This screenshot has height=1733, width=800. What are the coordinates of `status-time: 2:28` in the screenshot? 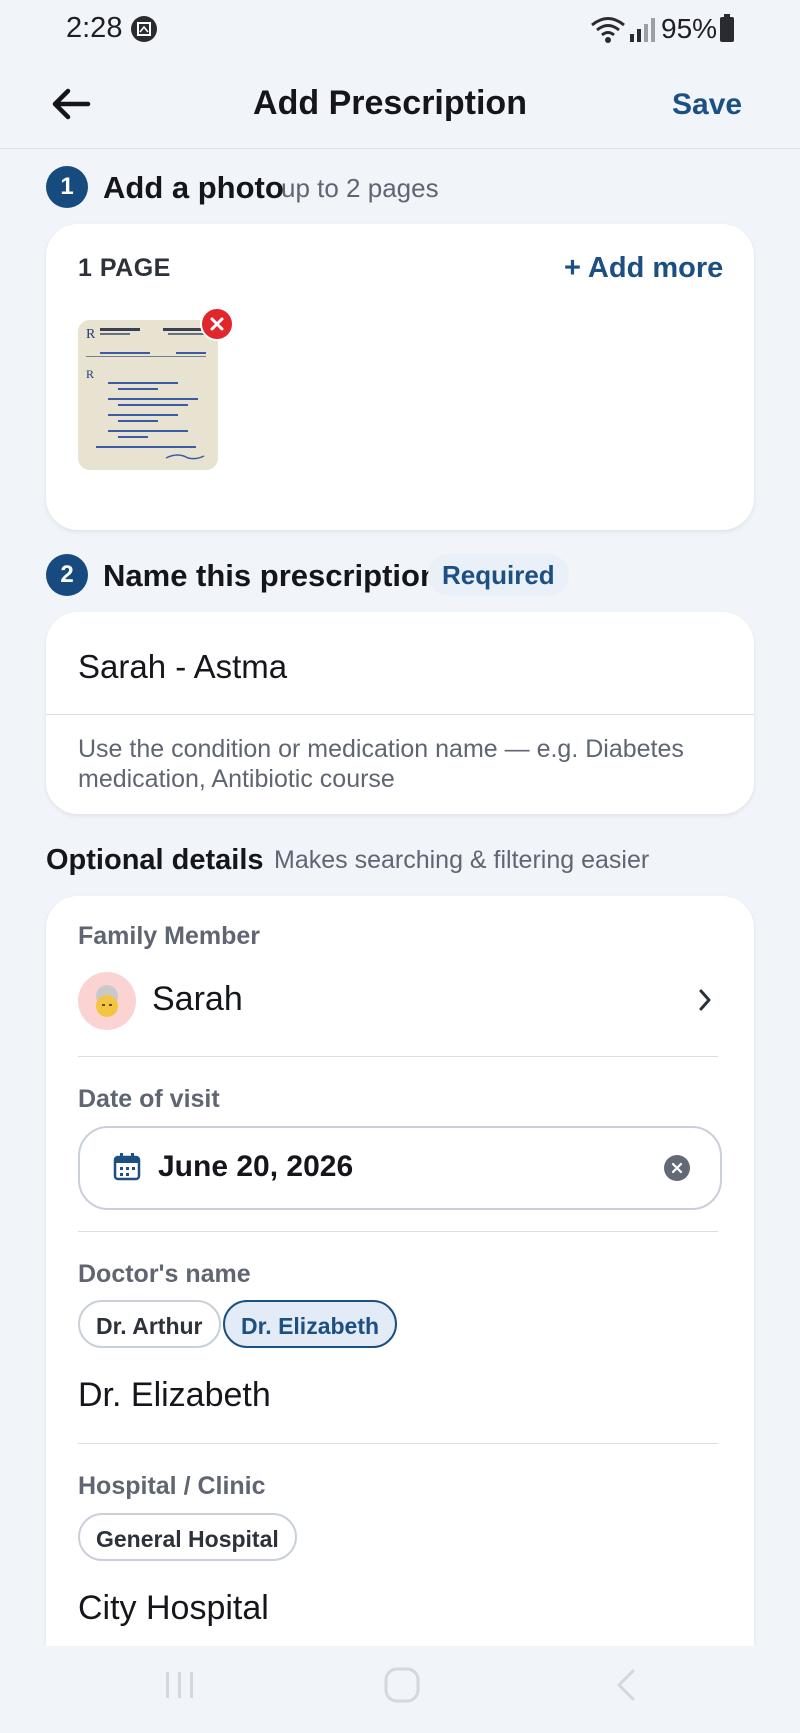 It's located at (94, 28).